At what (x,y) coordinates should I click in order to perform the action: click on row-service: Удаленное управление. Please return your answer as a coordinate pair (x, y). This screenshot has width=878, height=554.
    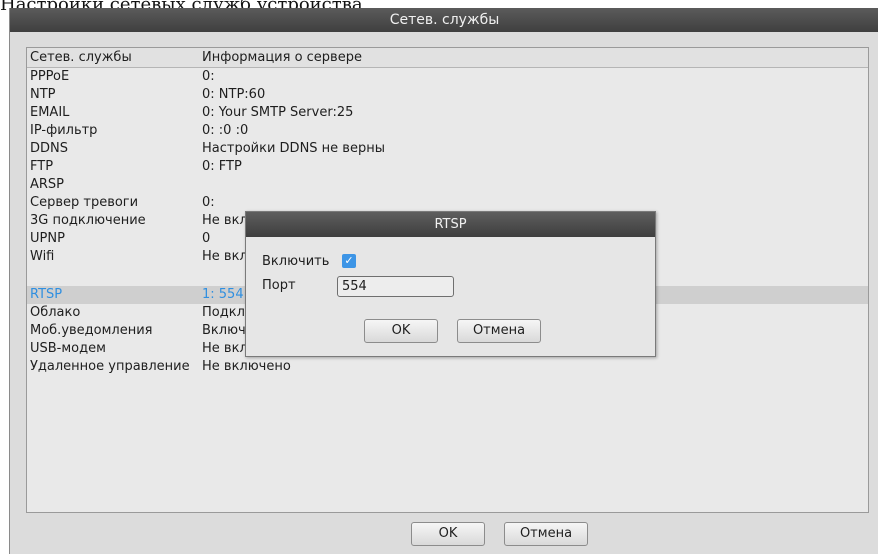
    Looking at the image, I should click on (110, 366).